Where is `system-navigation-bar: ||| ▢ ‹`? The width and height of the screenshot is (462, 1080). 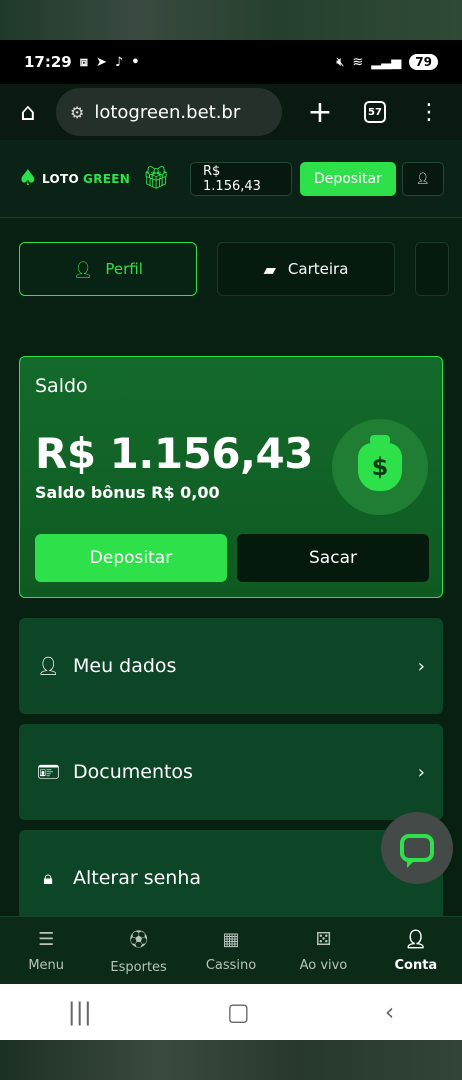 system-navigation-bar: ||| ▢ ‹ is located at coordinates (231, 1012).